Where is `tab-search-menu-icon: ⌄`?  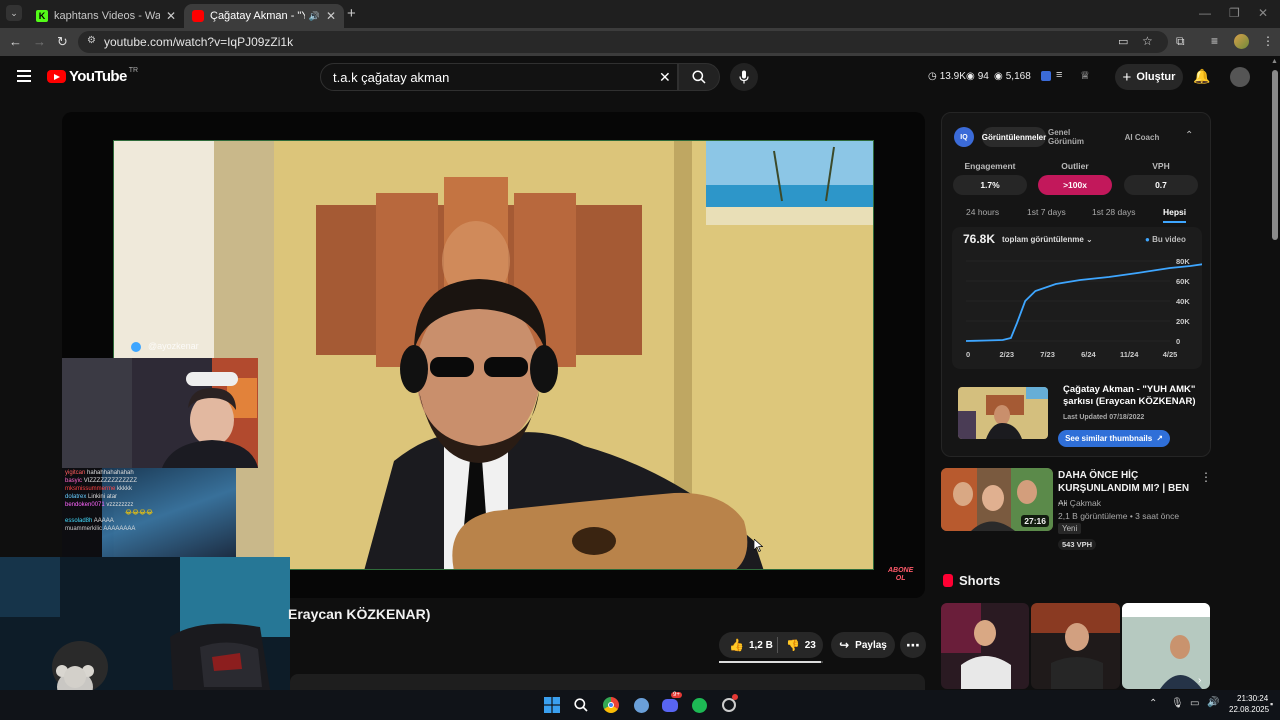
tab-search-menu-icon: ⌄ is located at coordinates (14, 13).